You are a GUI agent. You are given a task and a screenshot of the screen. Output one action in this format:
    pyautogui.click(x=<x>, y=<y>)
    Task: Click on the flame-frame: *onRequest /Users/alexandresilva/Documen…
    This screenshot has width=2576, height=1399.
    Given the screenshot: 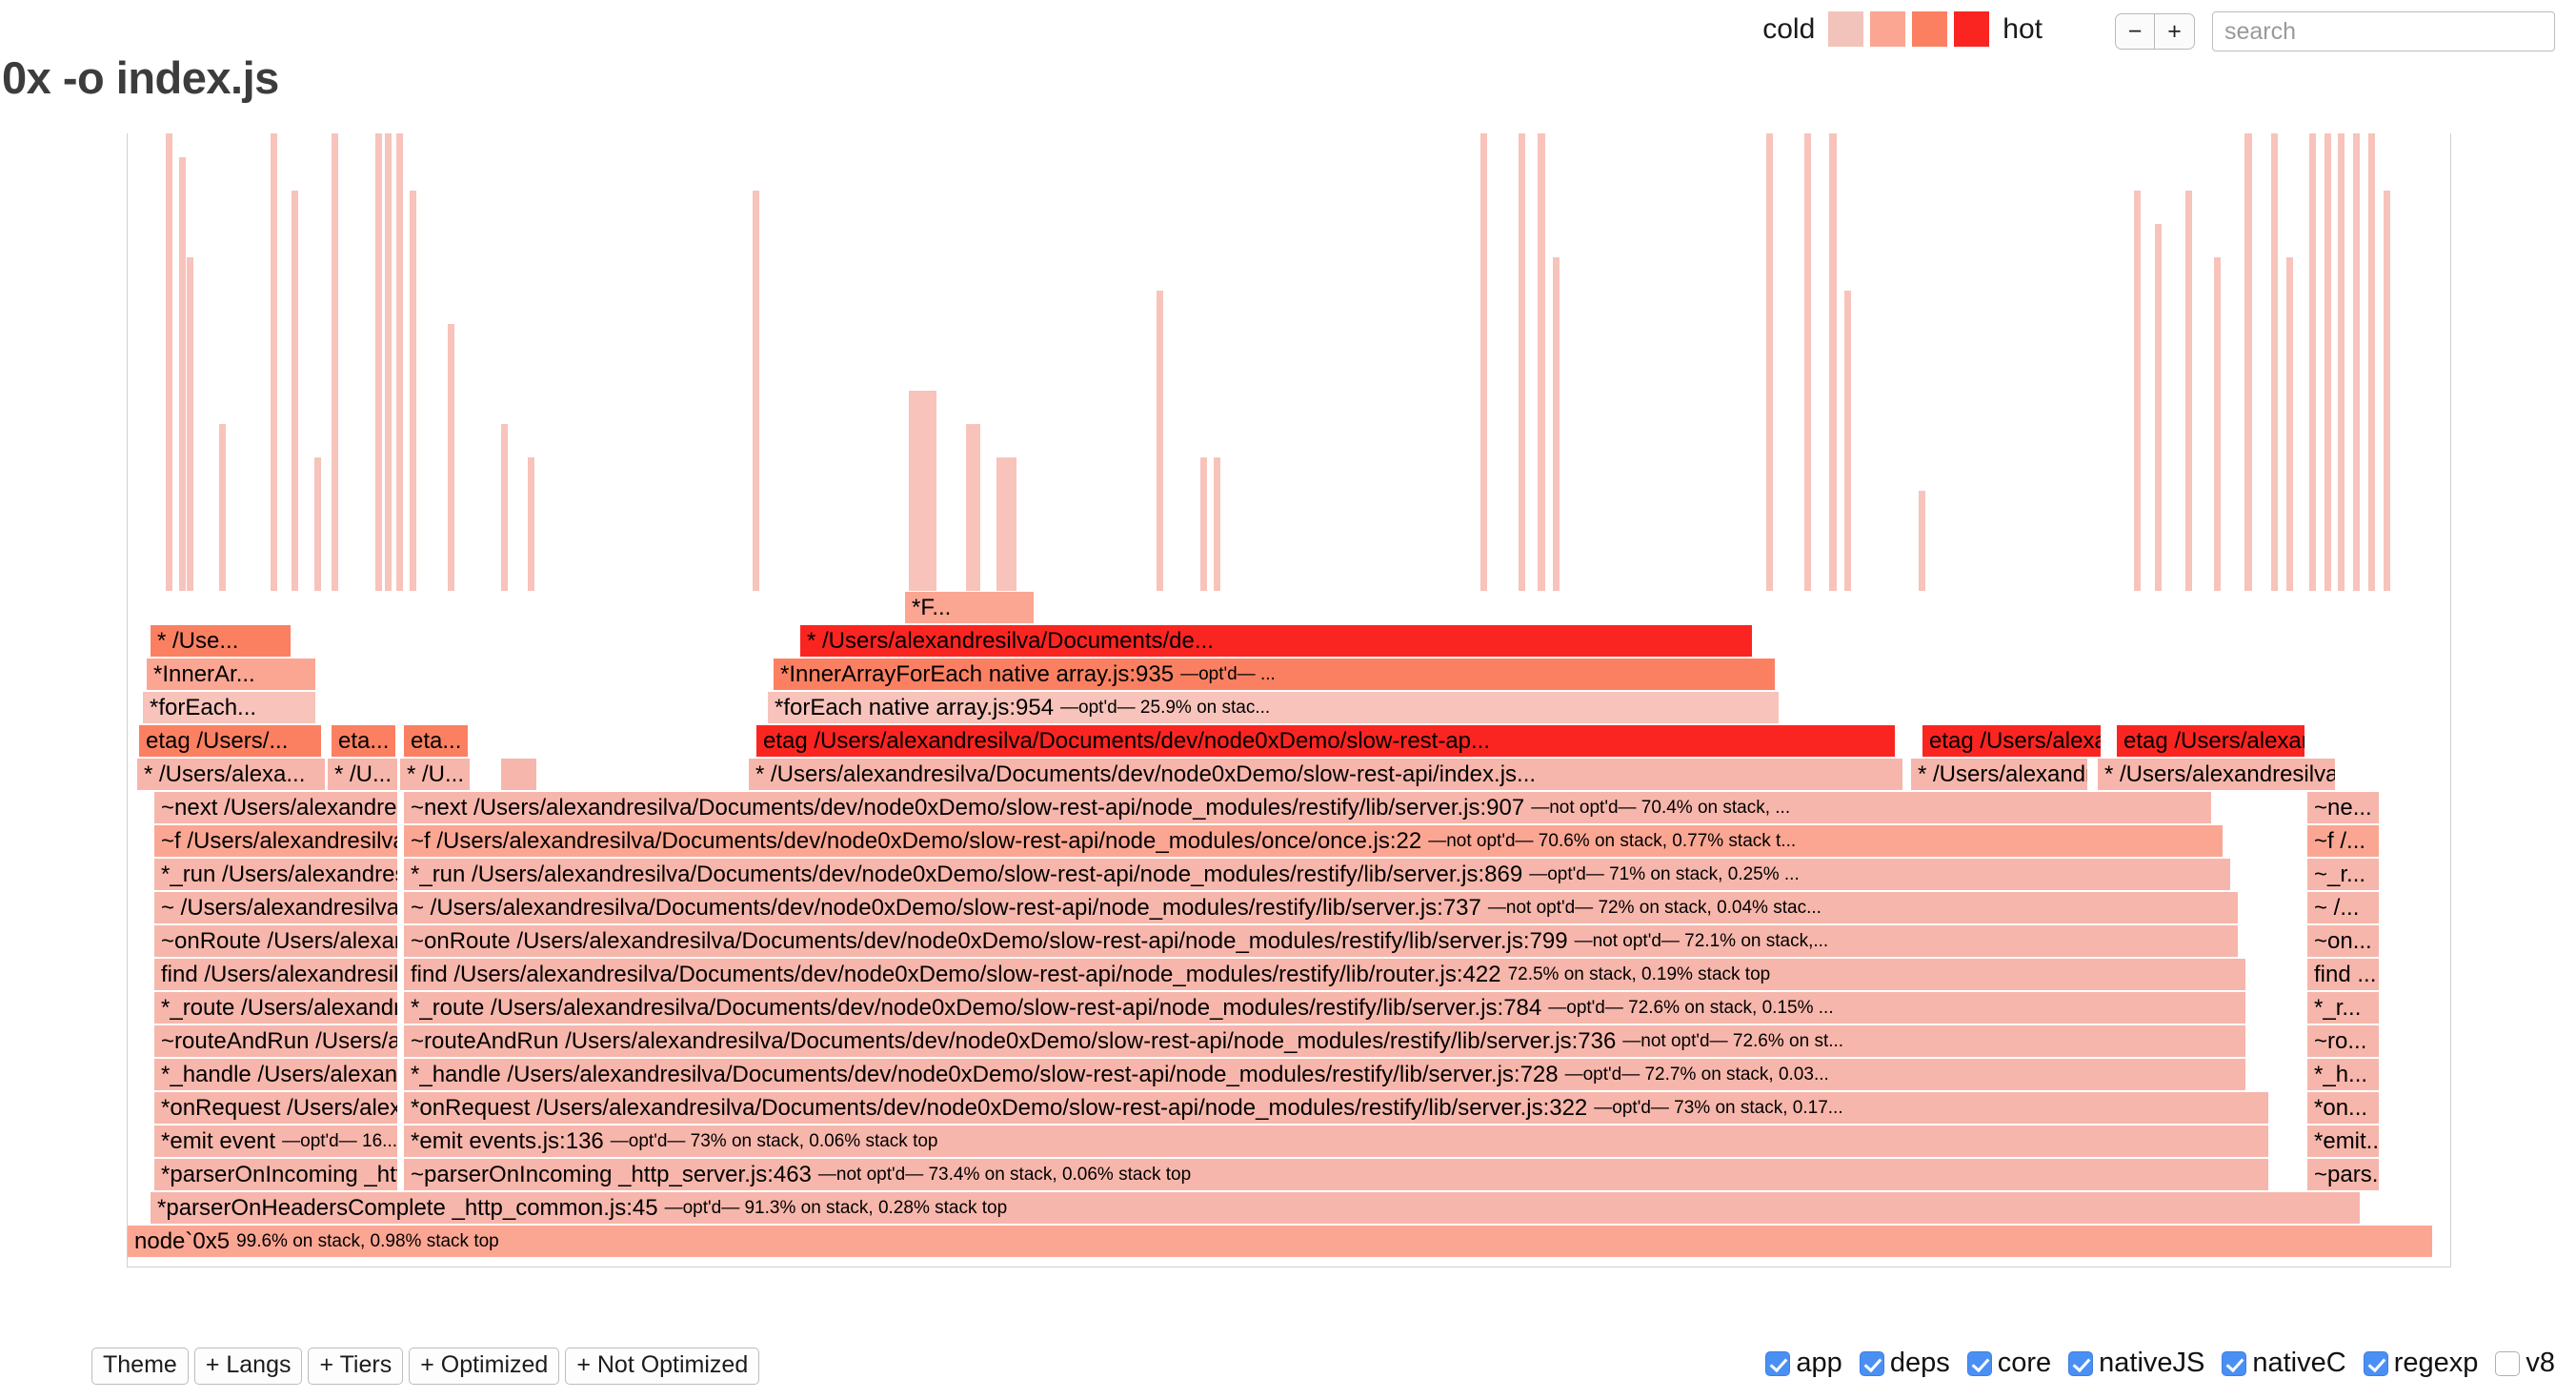 What is the action you would take?
    pyautogui.click(x=1336, y=1107)
    